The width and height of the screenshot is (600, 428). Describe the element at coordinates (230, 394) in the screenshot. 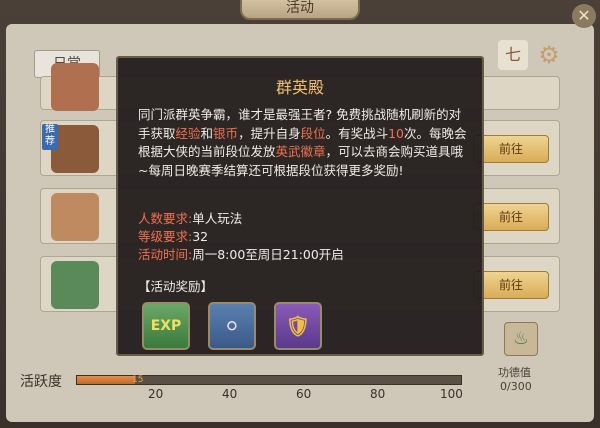

I see `activity-tick-40: 40` at that location.